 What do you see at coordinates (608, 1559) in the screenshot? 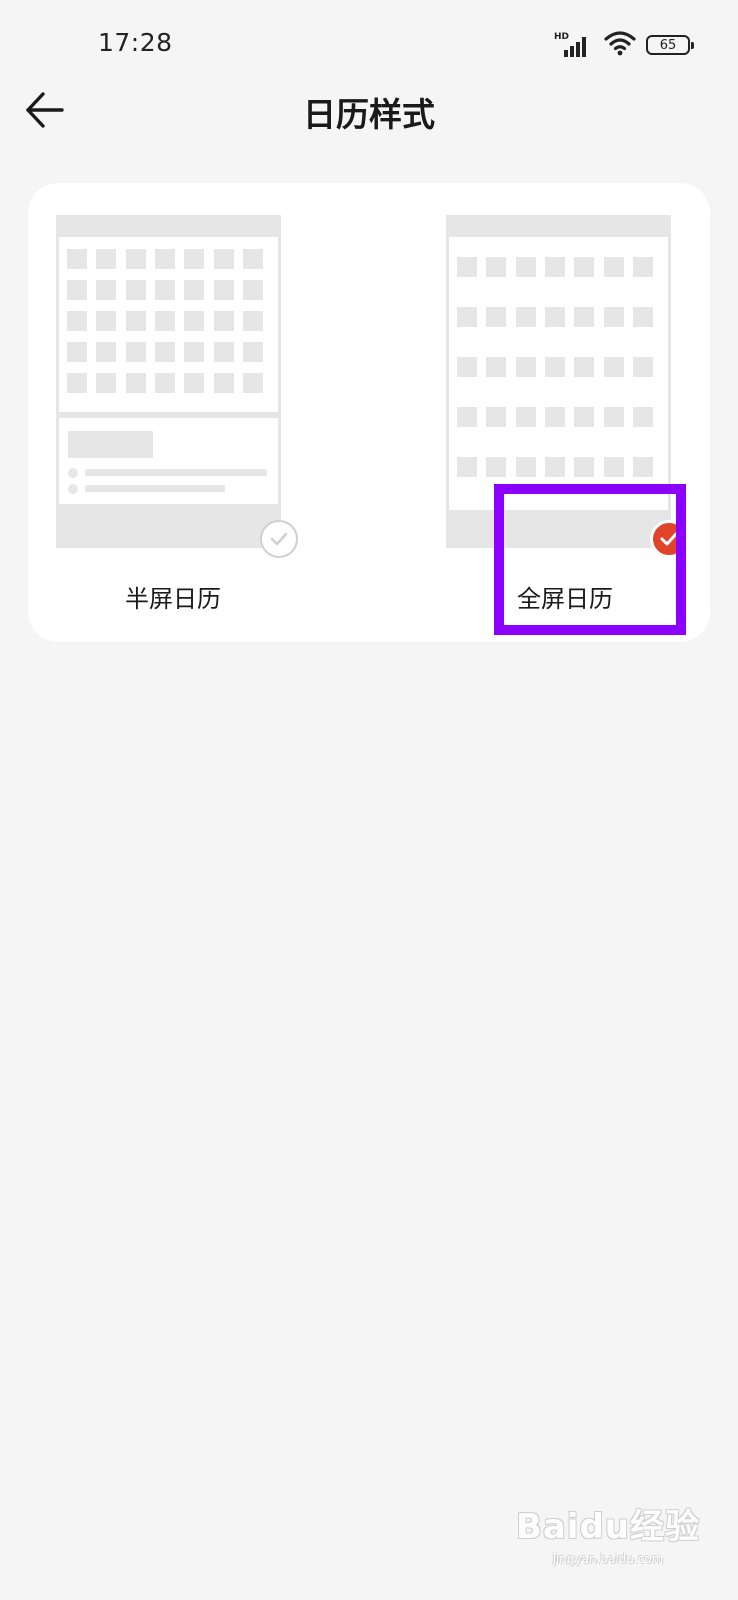
I see `watermark-url: jingyan.baidu.com` at bounding box center [608, 1559].